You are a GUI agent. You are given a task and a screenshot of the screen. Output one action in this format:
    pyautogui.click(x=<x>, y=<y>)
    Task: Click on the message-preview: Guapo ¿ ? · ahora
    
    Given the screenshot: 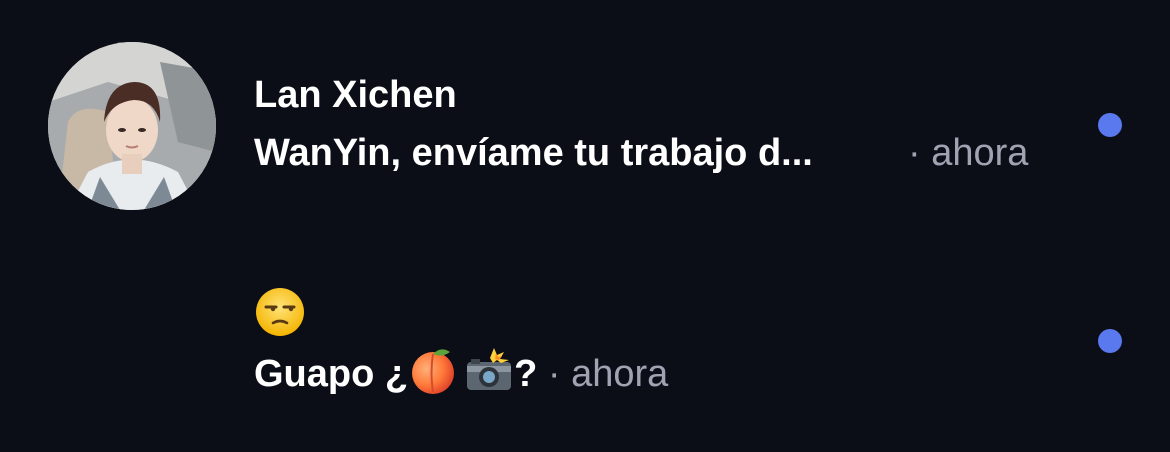 What is the action you would take?
    pyautogui.click(x=461, y=371)
    